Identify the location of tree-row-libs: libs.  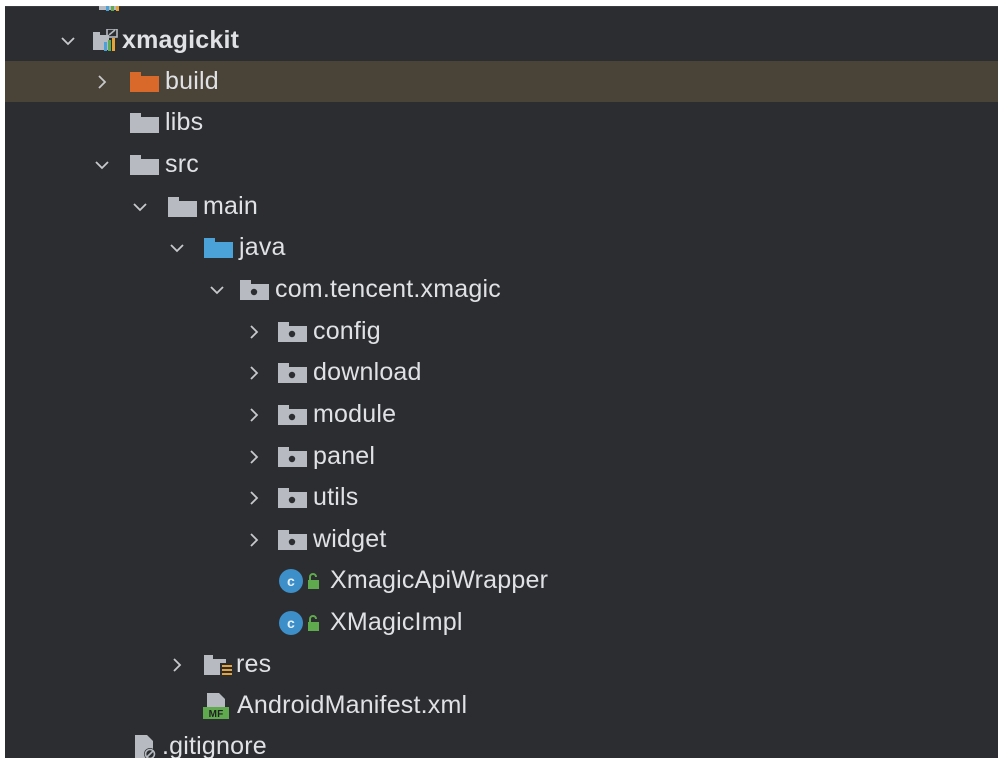
(501, 122).